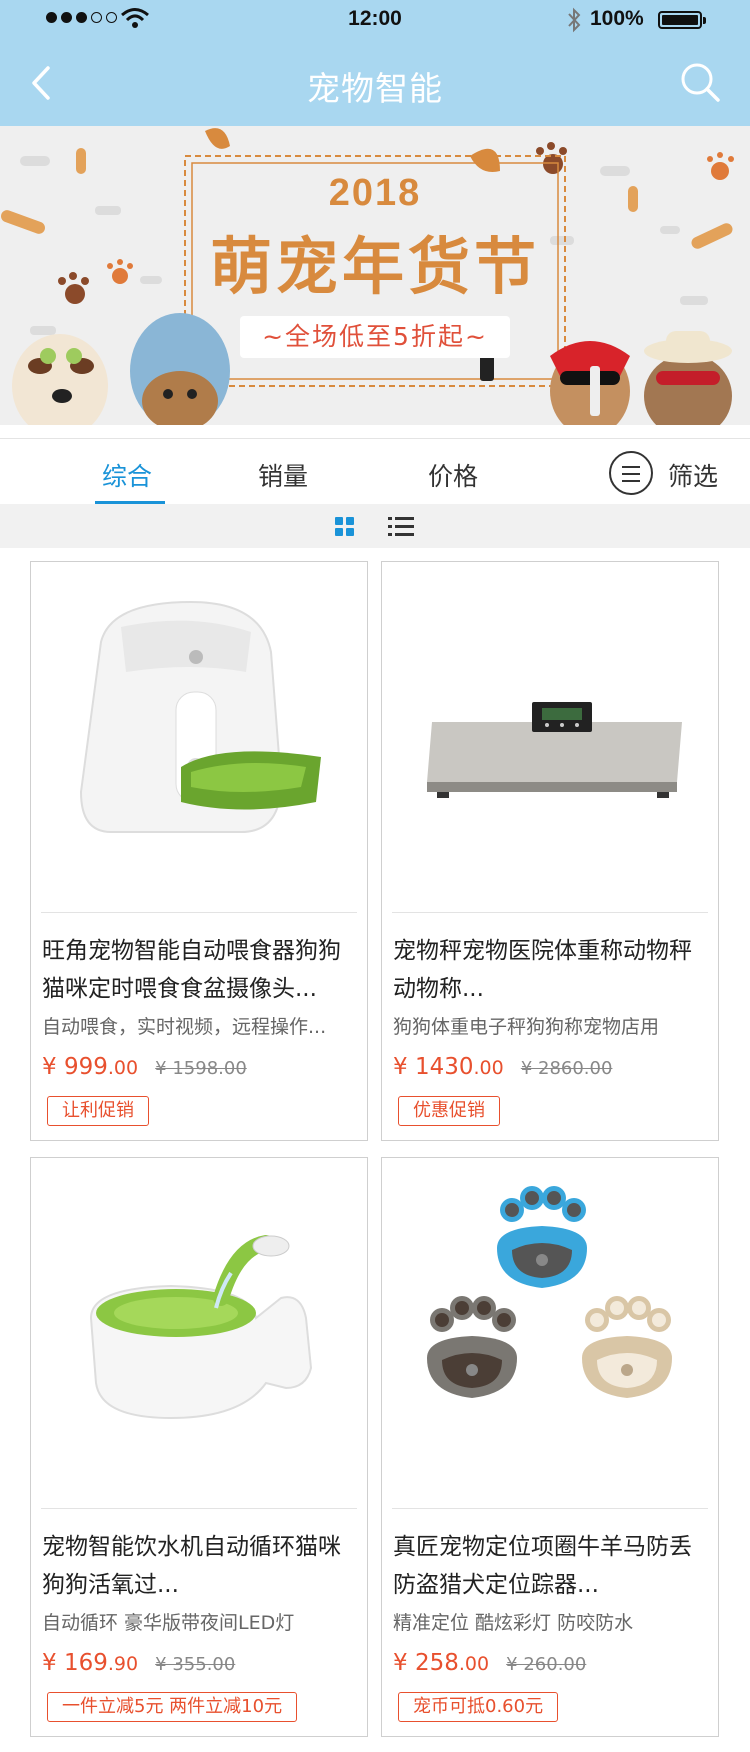 This screenshot has width=750, height=1752. I want to click on price-row: ¥ 1430.00 ¥ 2860.00, so click(551, 1067).